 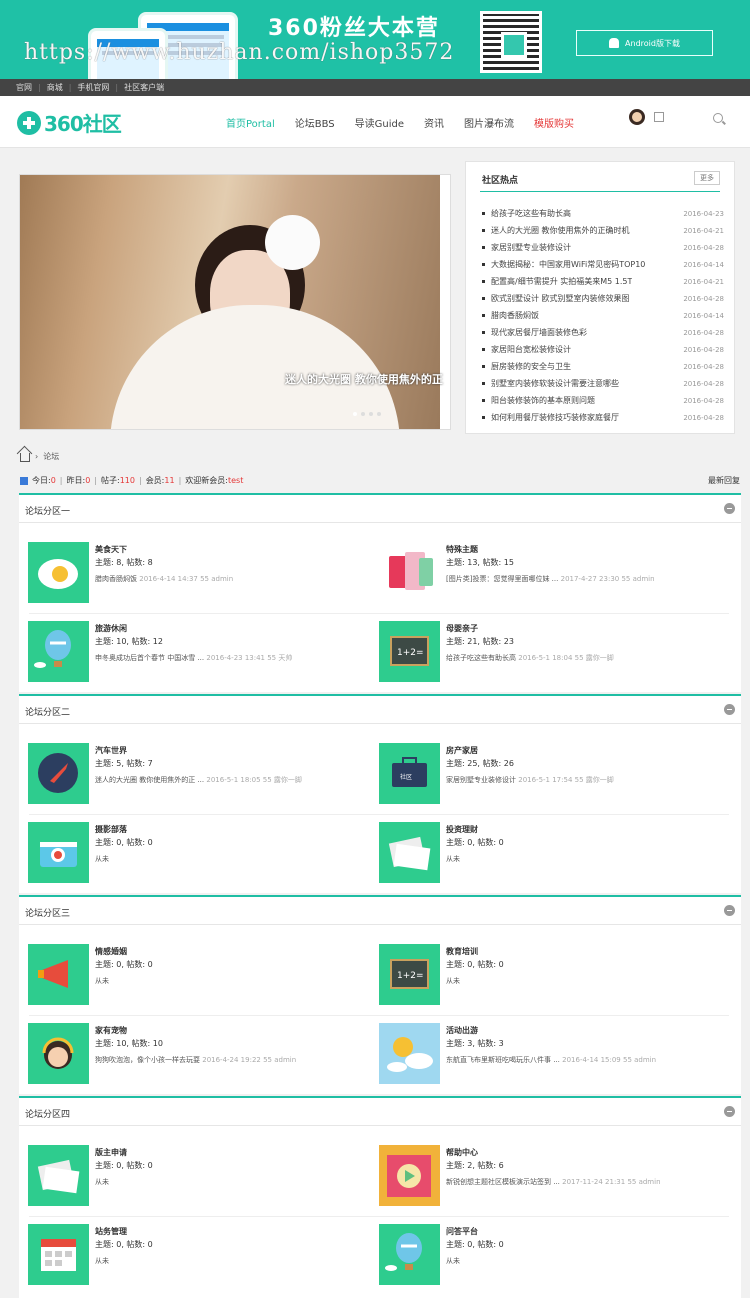 What do you see at coordinates (235, 302) in the screenshot?
I see `image-slider: 迷人的大光圈 教你使用焦外的正` at bounding box center [235, 302].